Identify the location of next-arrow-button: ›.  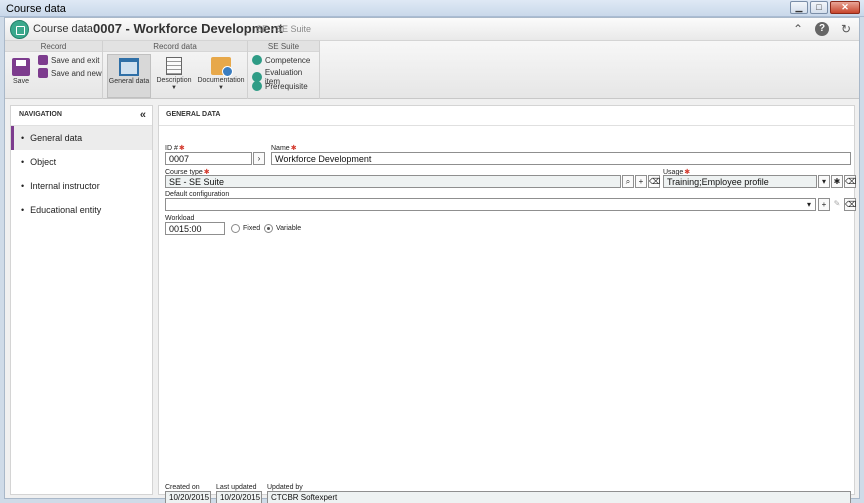
(259, 158).